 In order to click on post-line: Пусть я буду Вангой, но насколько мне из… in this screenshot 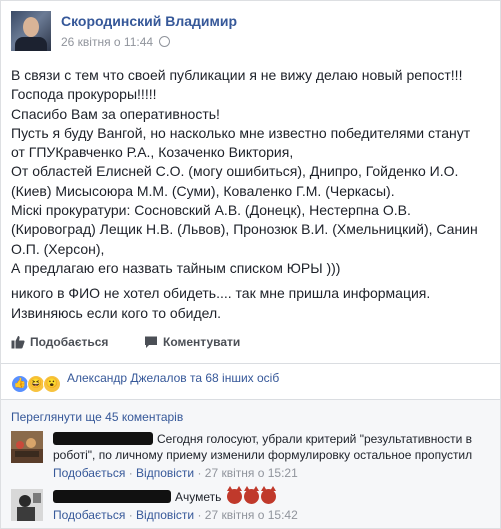, I will do `click(241, 132)`.